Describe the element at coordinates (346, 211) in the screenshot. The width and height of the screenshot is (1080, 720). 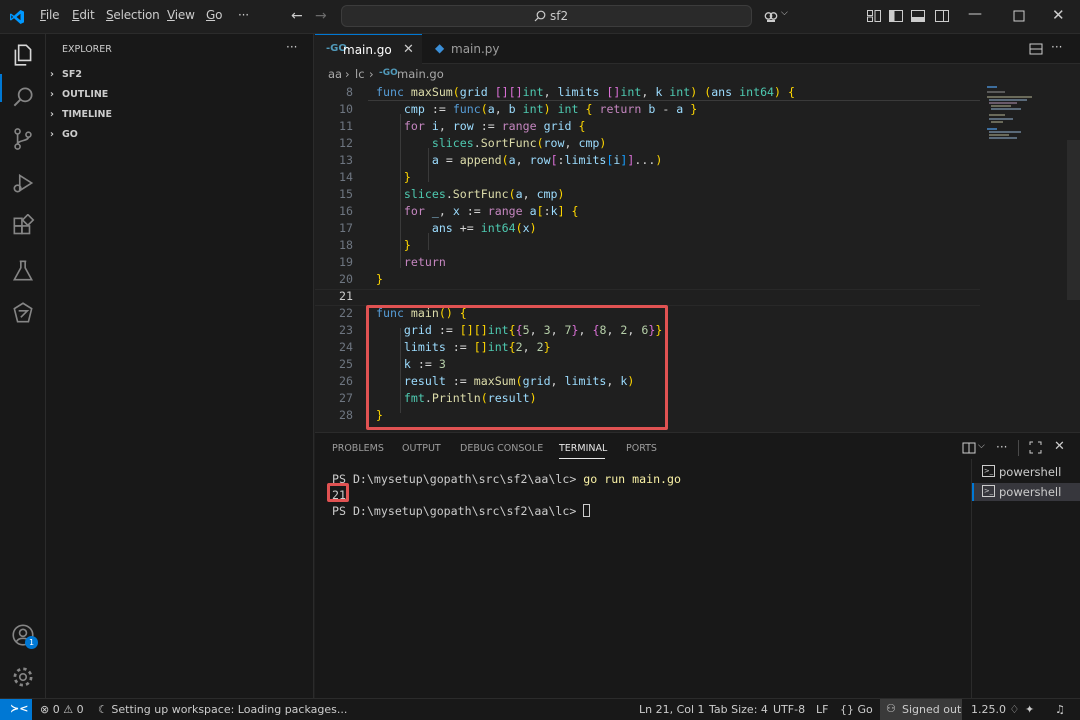
I see `line-number: 16` at that location.